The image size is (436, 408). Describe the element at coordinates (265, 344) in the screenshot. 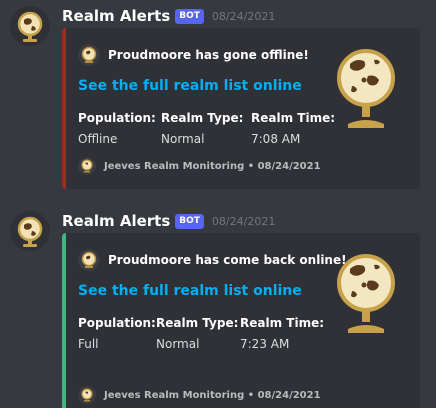

I see `field-value: 7:23 AM` at that location.